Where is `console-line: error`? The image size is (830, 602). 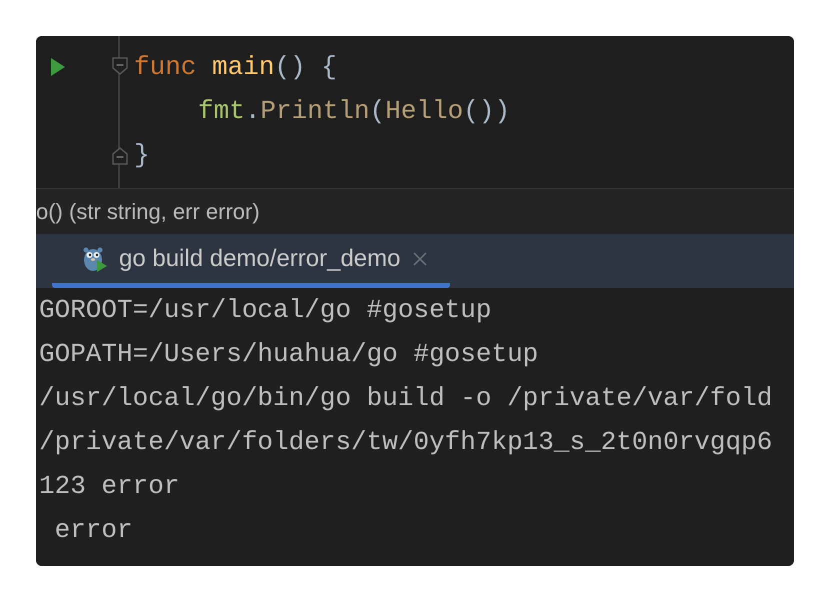 console-line: error is located at coordinates (94, 530).